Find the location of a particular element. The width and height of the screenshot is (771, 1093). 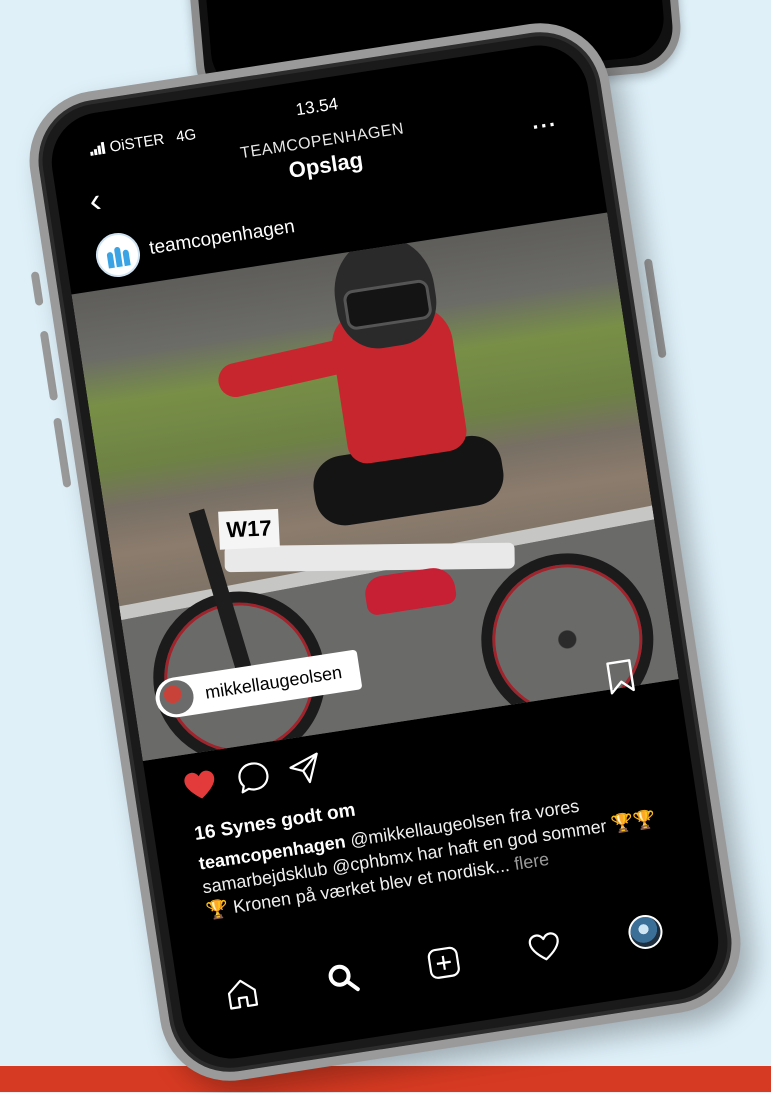

comment-icon is located at coordinates (253, 777).